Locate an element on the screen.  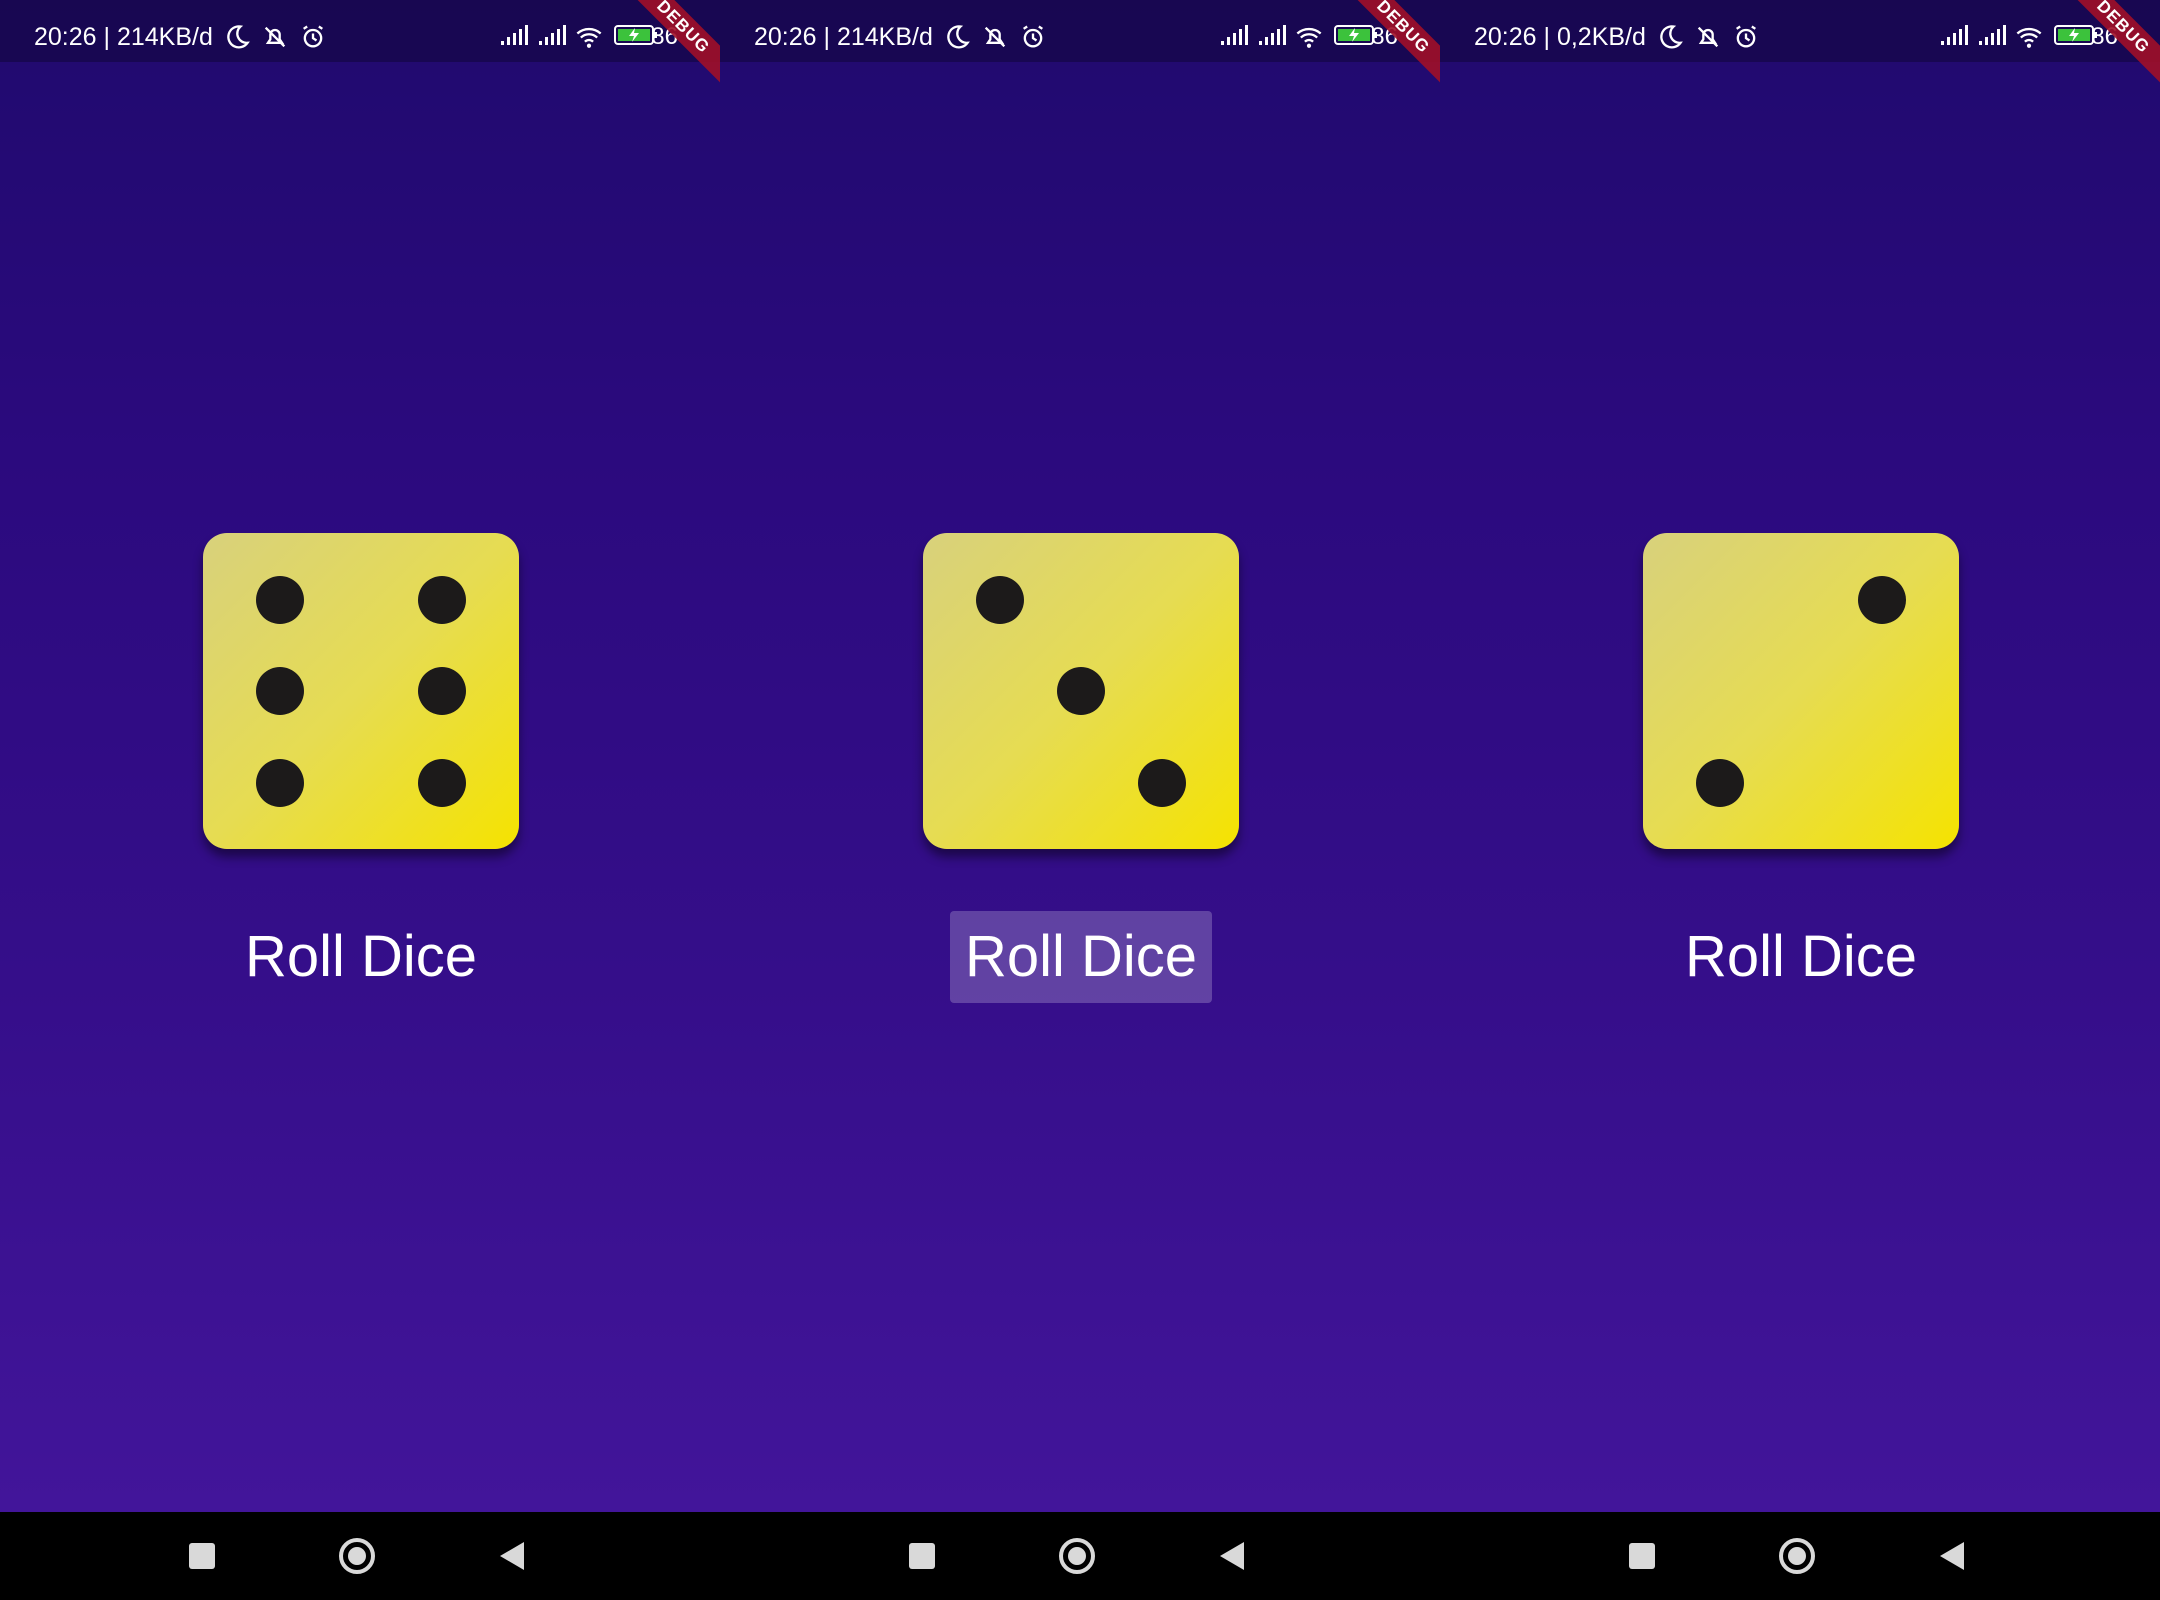
status-time-speed: 20:26 | 0,2KB/d is located at coordinates (1560, 37).